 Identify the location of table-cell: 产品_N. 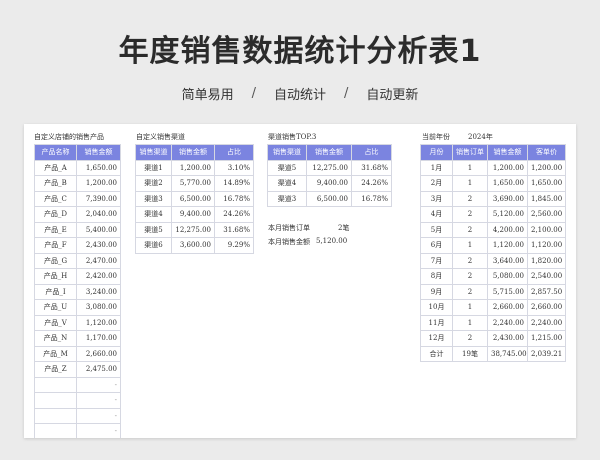
(55, 338).